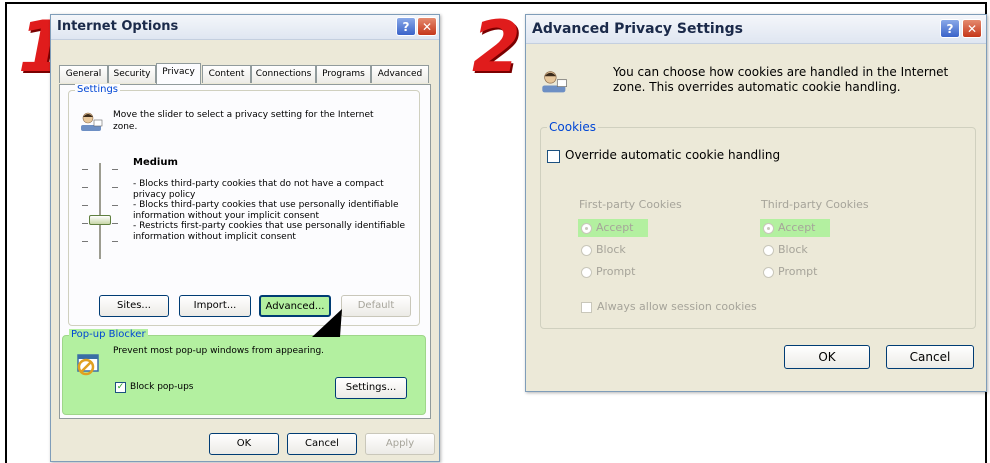 The image size is (990, 463). Describe the element at coordinates (283, 74) in the screenshot. I see `tab-connections: Connections` at that location.